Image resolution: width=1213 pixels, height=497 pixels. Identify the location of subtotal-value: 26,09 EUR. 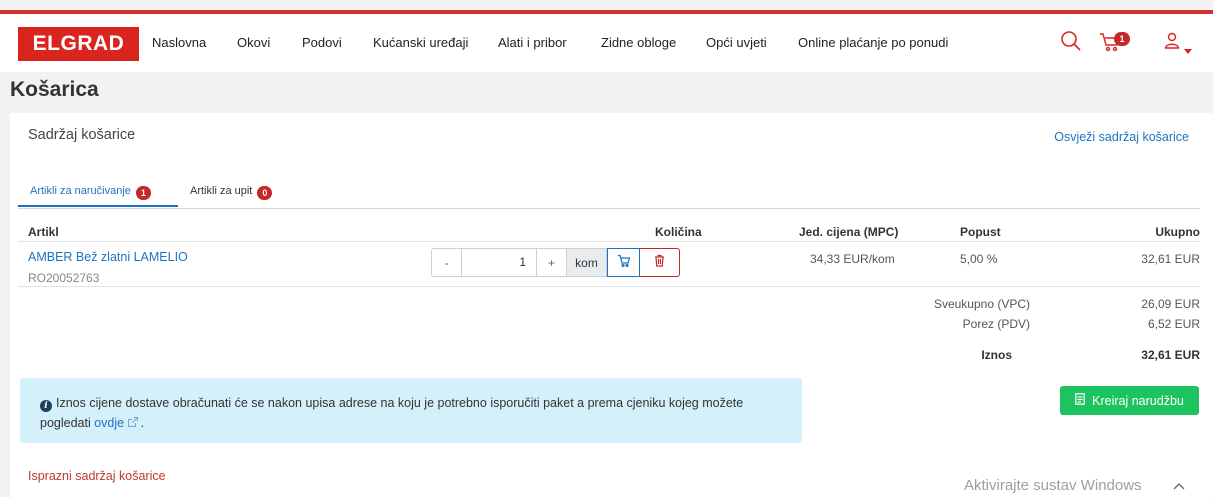
(1170, 304).